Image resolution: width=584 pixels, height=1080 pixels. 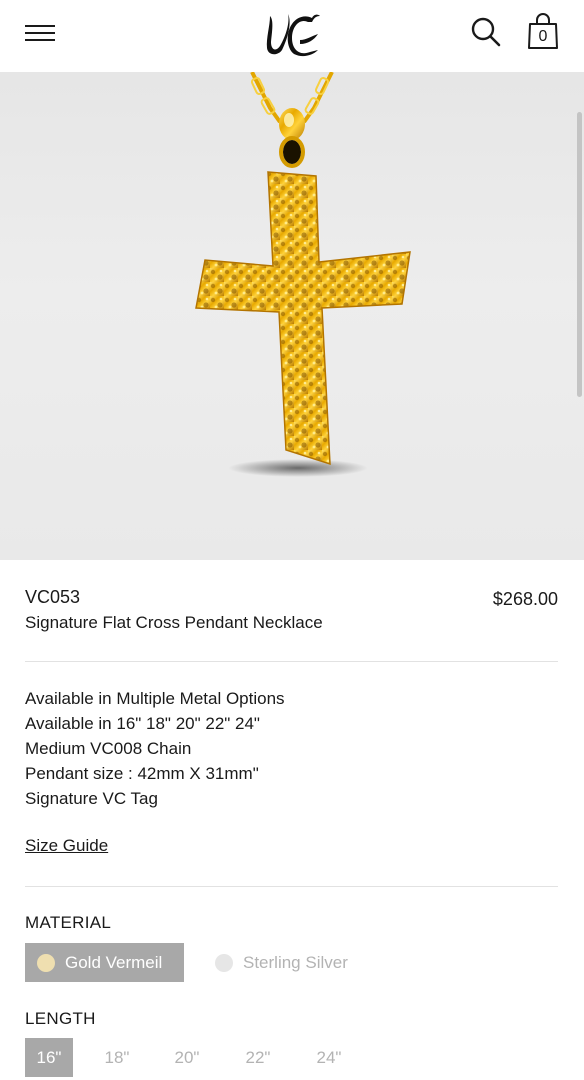 What do you see at coordinates (108, 748) in the screenshot?
I see `description-line: Medium VC008 Chain` at bounding box center [108, 748].